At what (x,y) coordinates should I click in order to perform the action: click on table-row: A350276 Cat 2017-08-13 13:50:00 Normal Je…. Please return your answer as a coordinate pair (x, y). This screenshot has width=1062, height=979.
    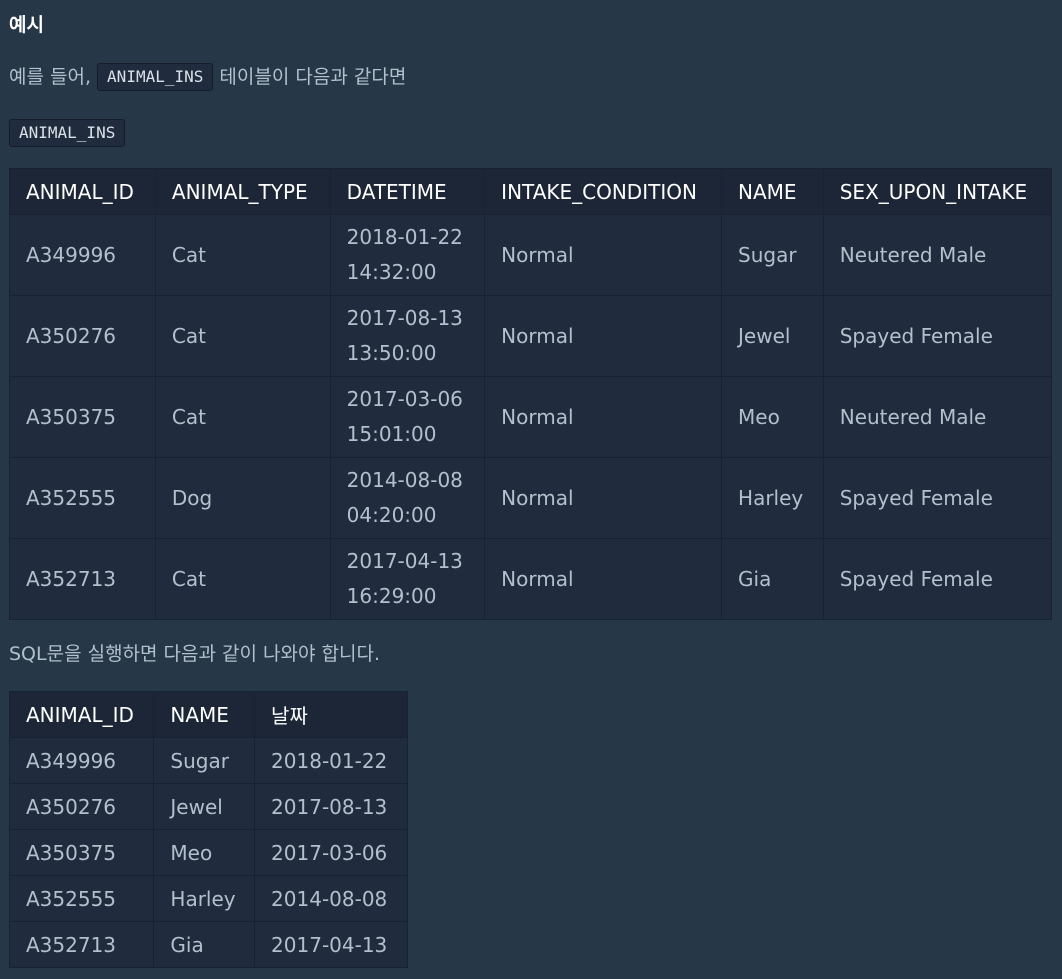
    Looking at the image, I should click on (531, 336).